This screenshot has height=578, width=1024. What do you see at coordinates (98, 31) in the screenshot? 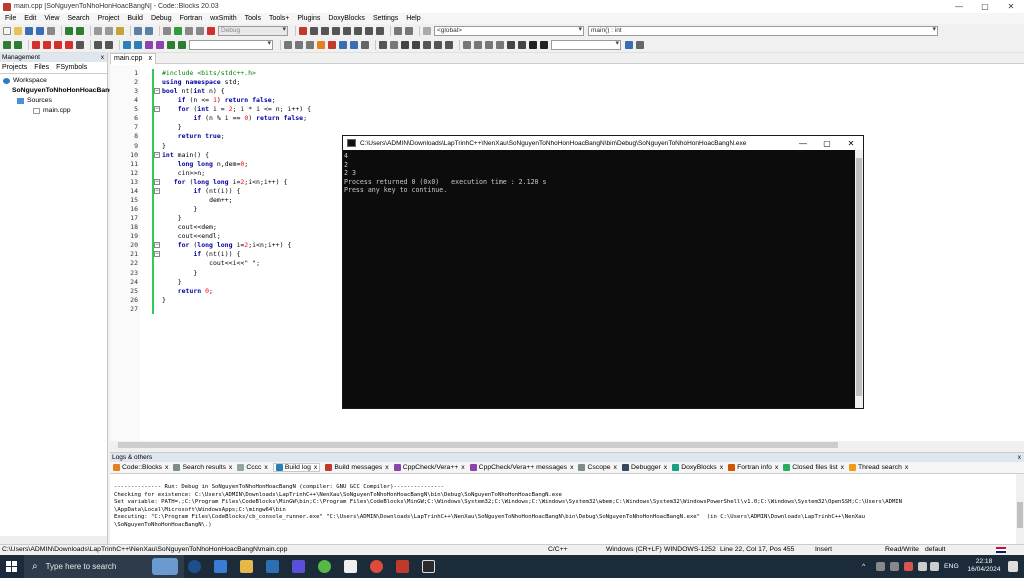
I see `cut-icon` at bounding box center [98, 31].